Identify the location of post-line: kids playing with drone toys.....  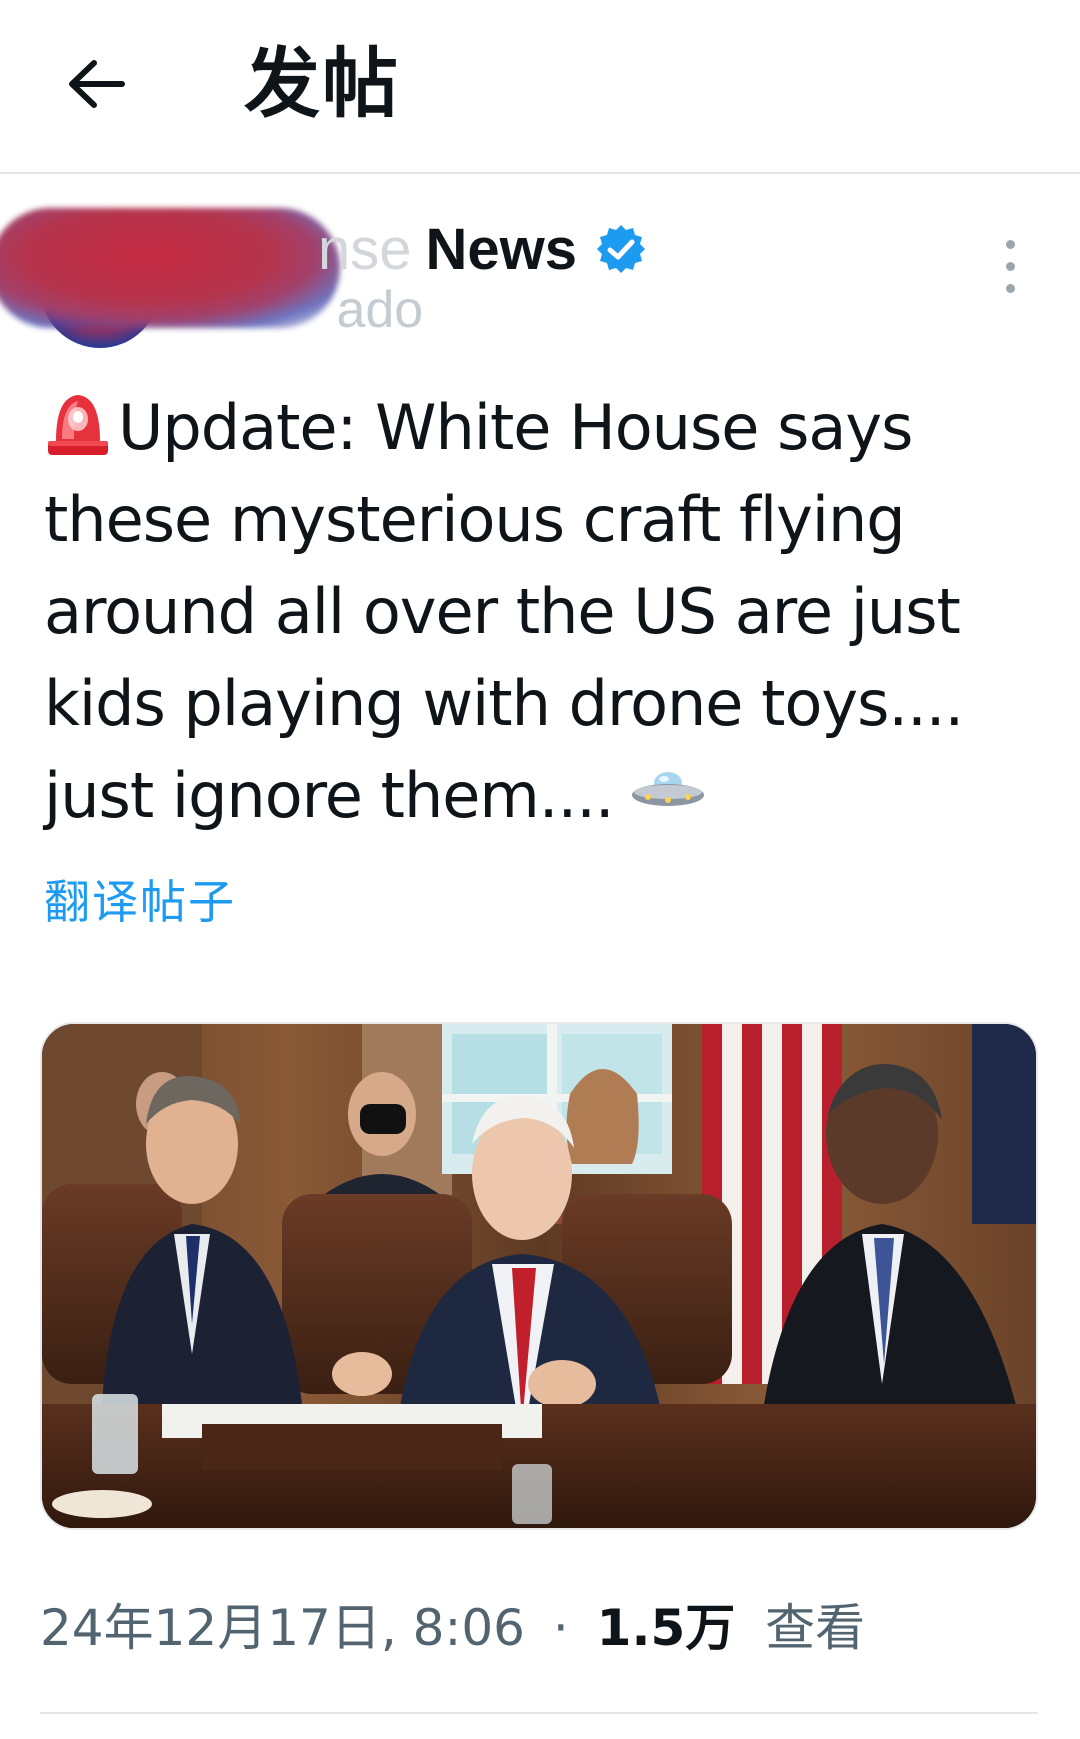
(504, 703).